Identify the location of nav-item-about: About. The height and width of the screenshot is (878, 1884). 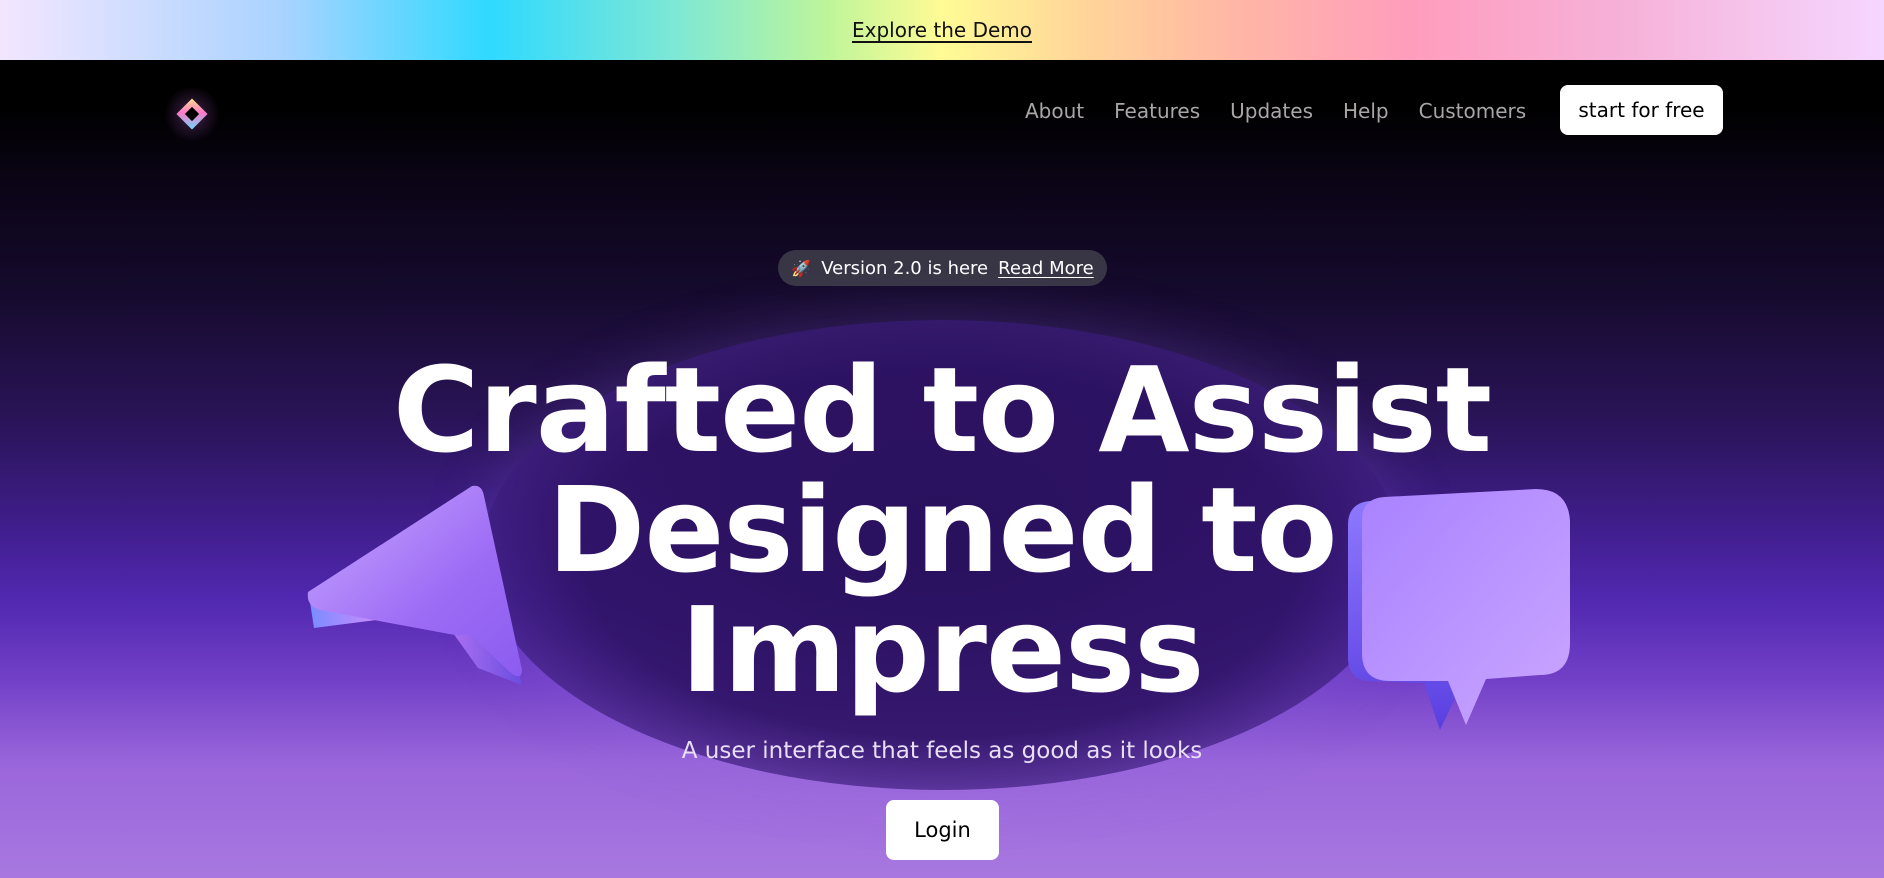
(1054, 111).